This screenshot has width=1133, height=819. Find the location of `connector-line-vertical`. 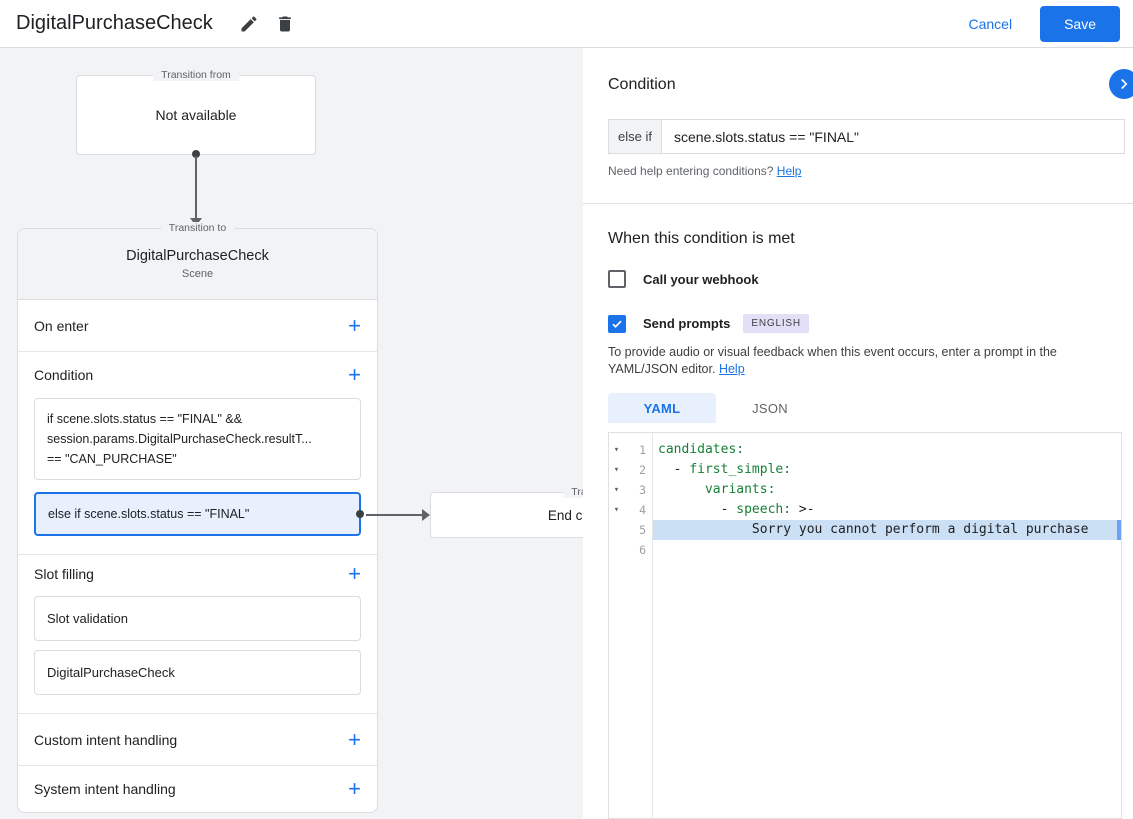

connector-line-vertical is located at coordinates (196, 187).